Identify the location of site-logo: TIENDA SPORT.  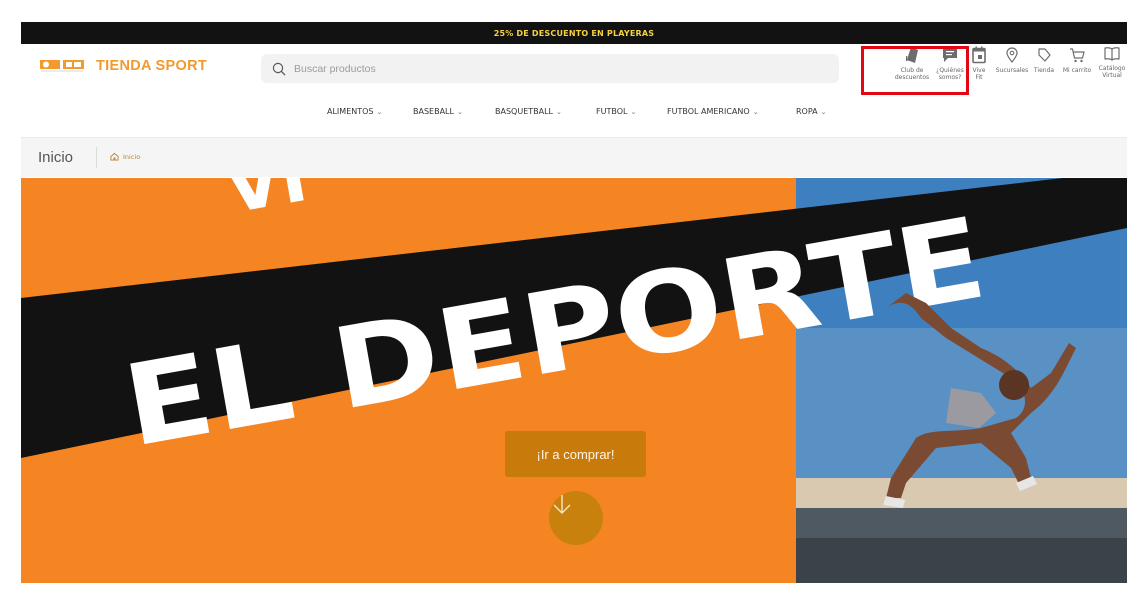
(123, 66).